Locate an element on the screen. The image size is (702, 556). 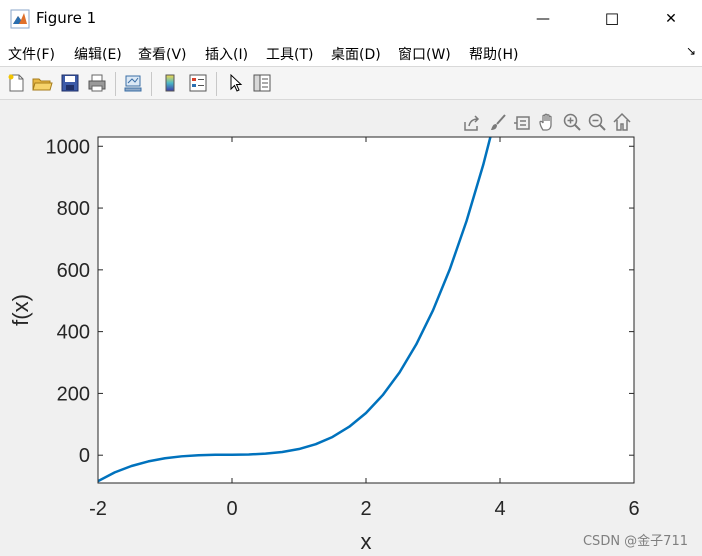
y-axis-label: f(x) is located at coordinates (20, 310).